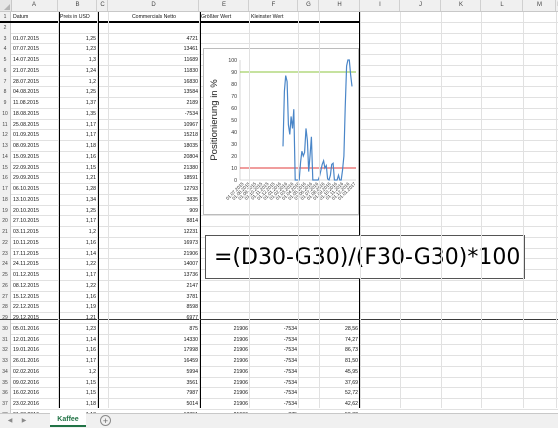  What do you see at coordinates (154, 340) in the screenshot?
I see `cell-d: 14330` at bounding box center [154, 340].